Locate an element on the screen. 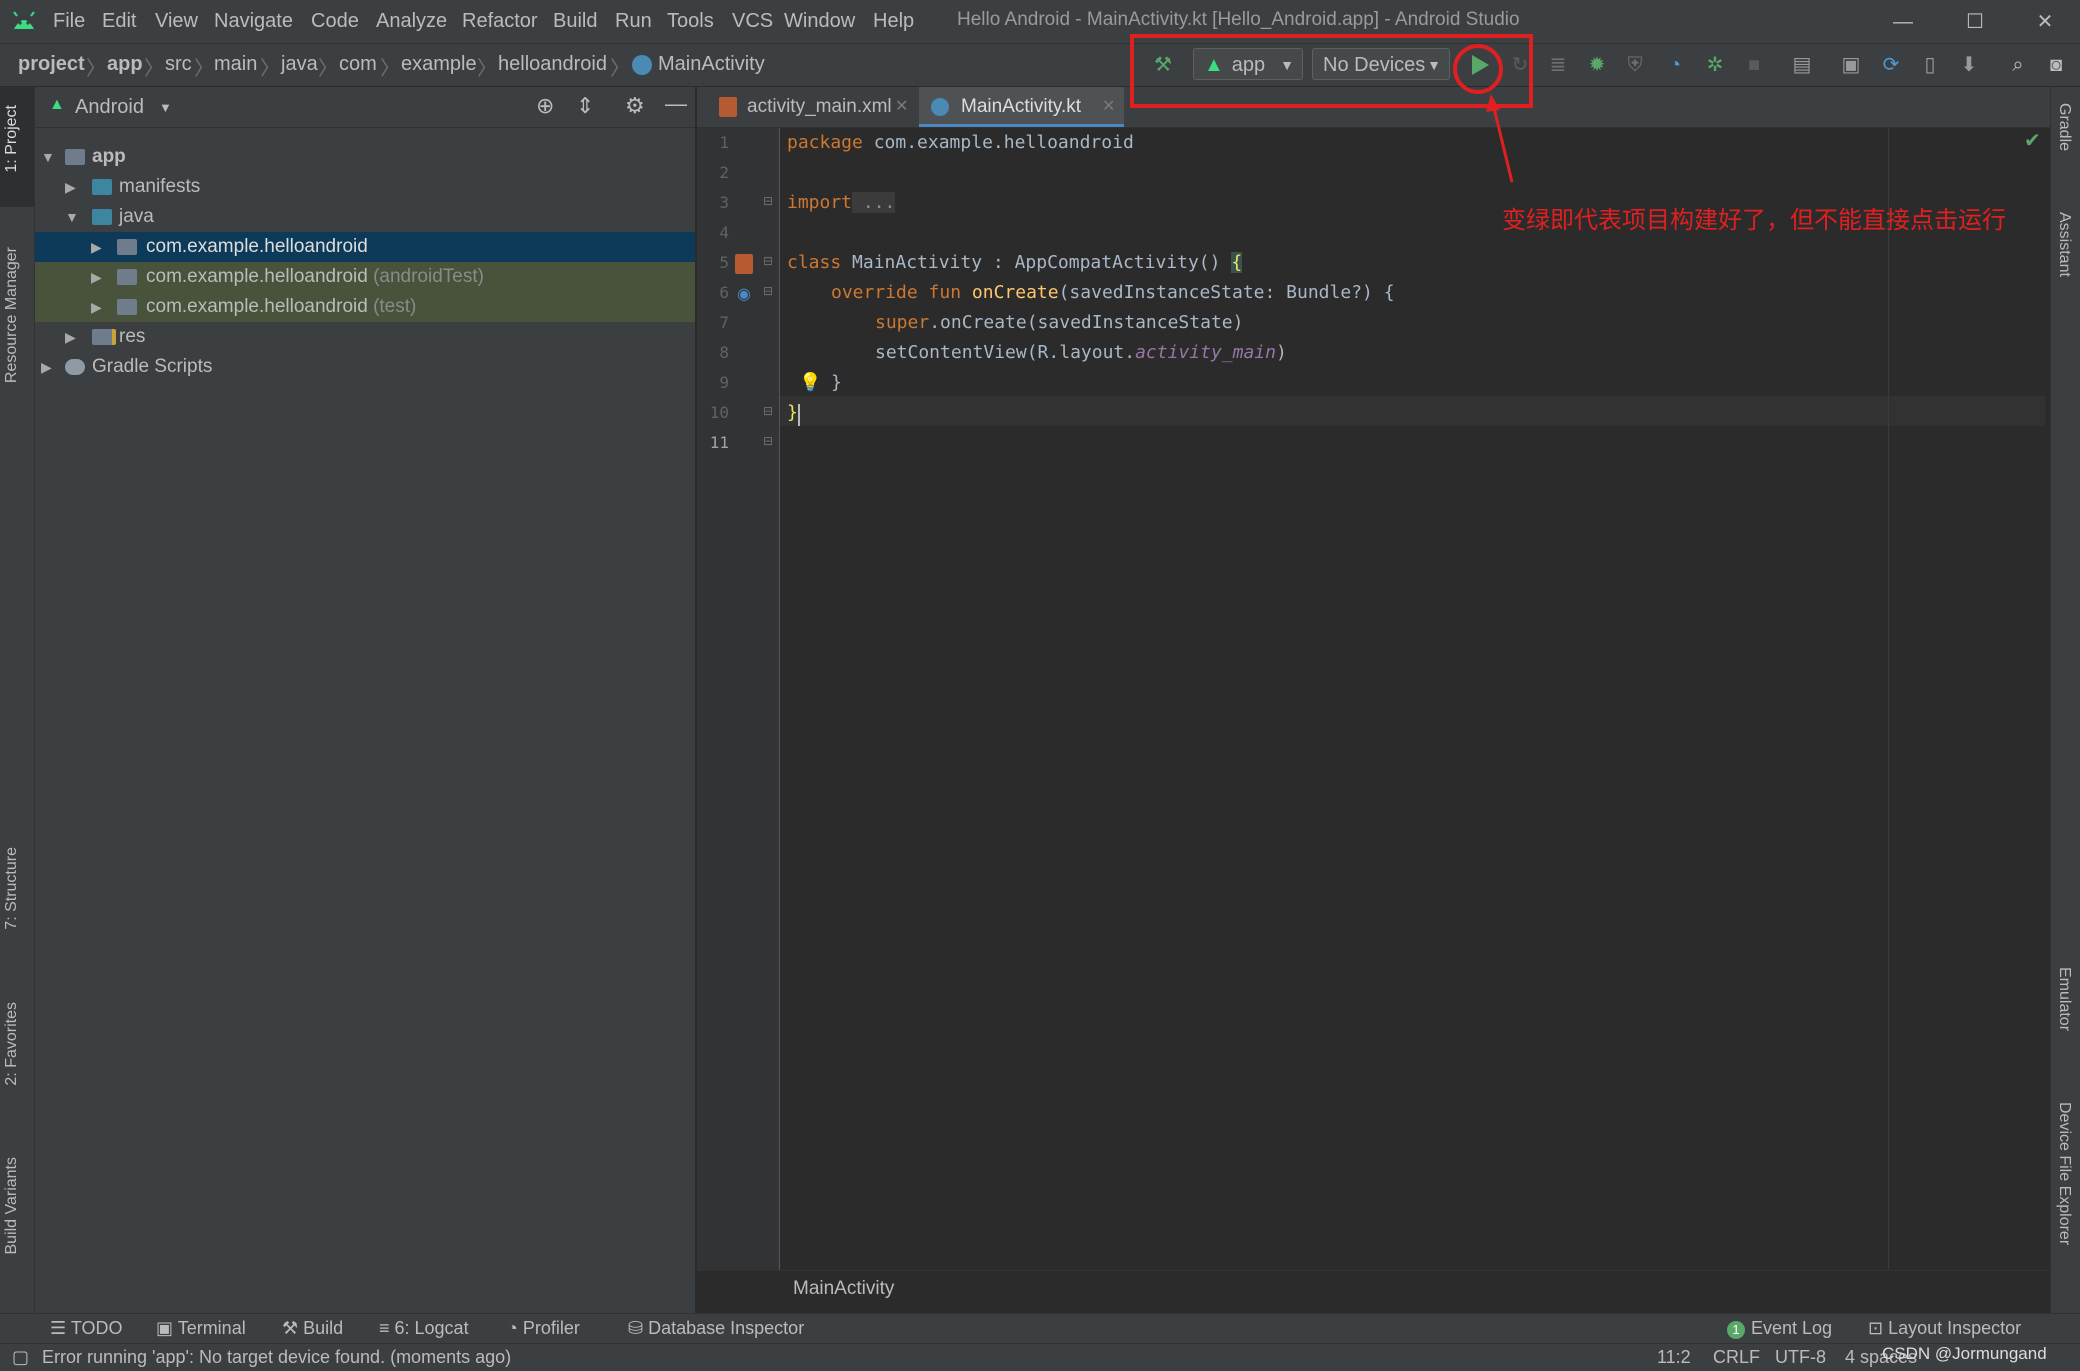  menu-vcs: VCS is located at coordinates (752, 21).